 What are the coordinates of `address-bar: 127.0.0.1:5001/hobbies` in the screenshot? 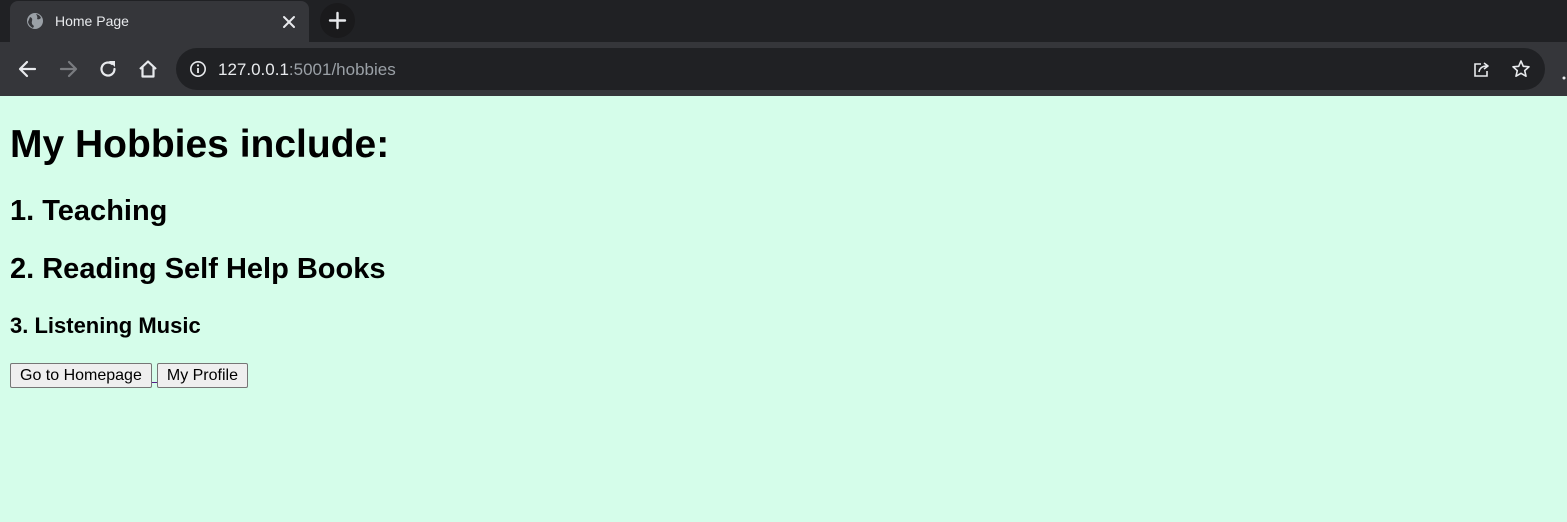 It's located at (860, 69).